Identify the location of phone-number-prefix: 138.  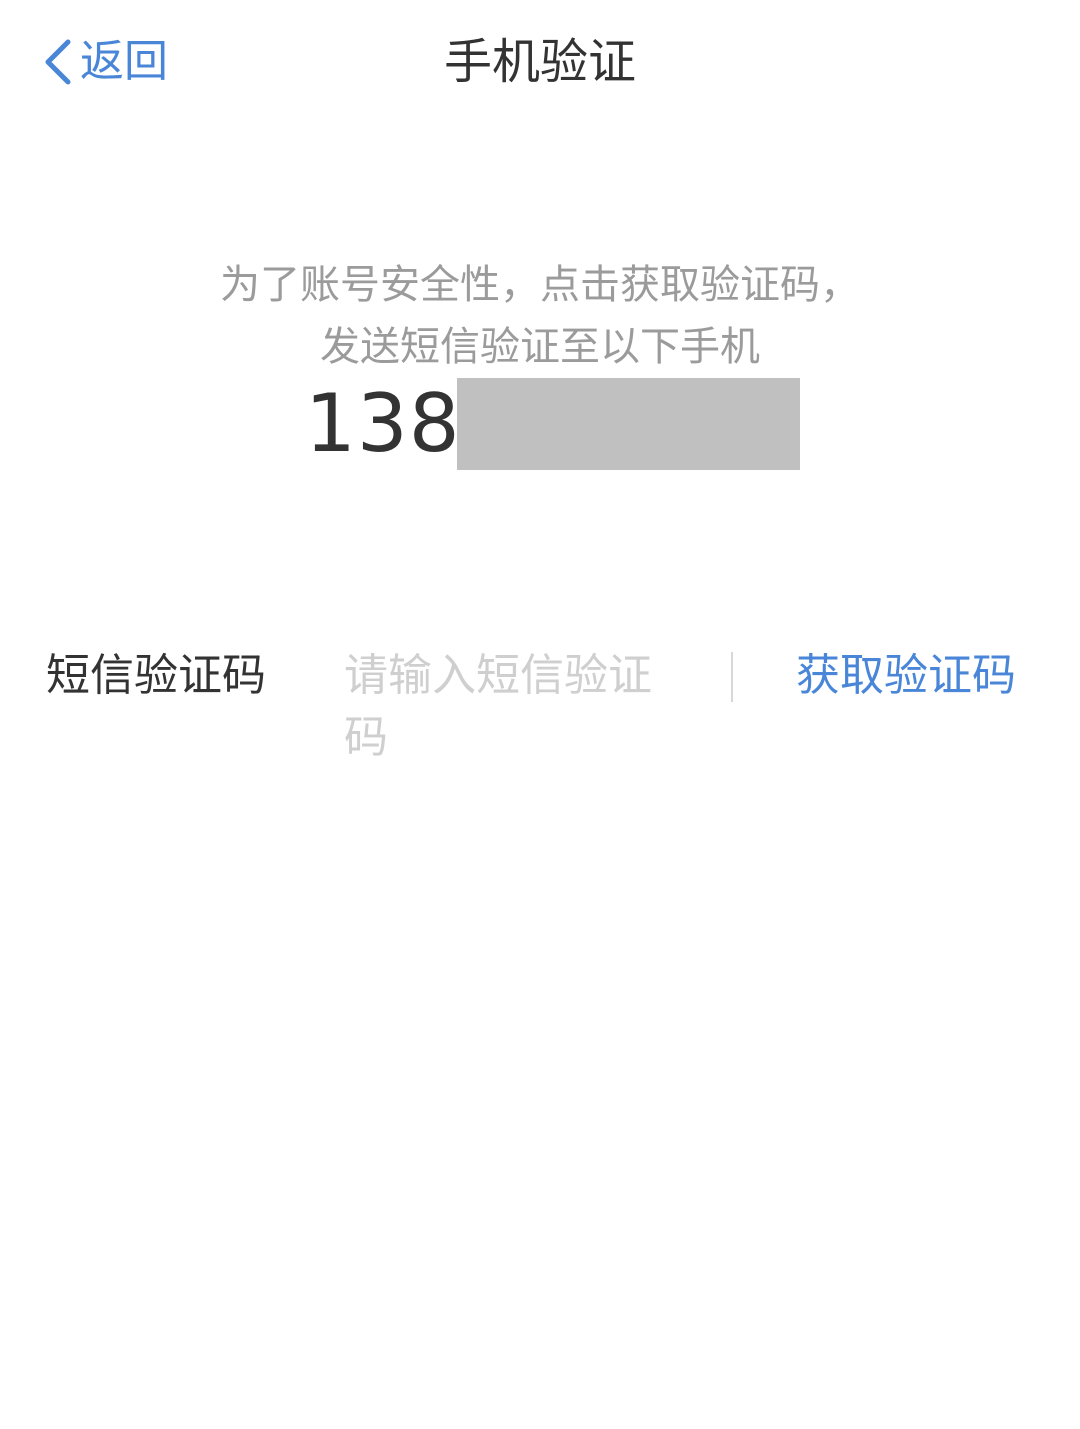
(383, 423).